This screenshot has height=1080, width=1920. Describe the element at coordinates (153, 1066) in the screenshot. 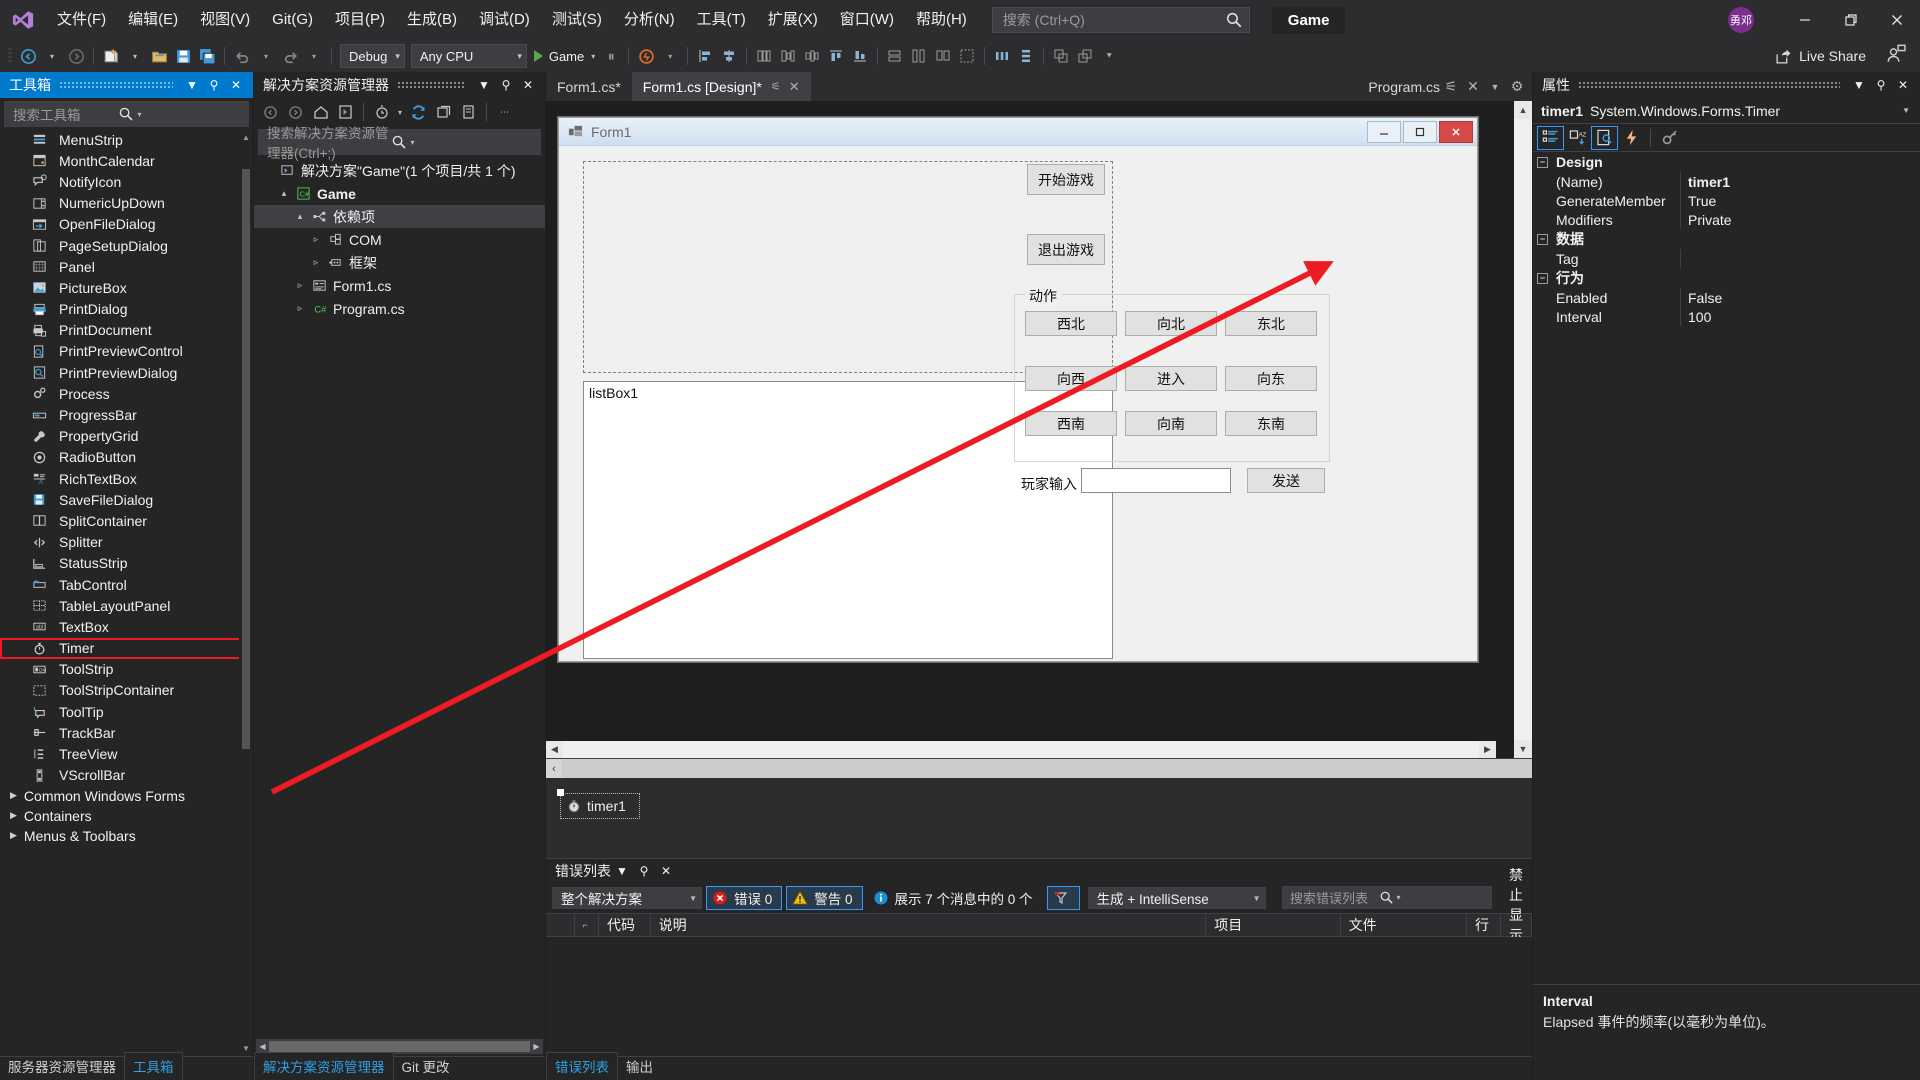

I see `tab-toolbox: 工具箱` at that location.